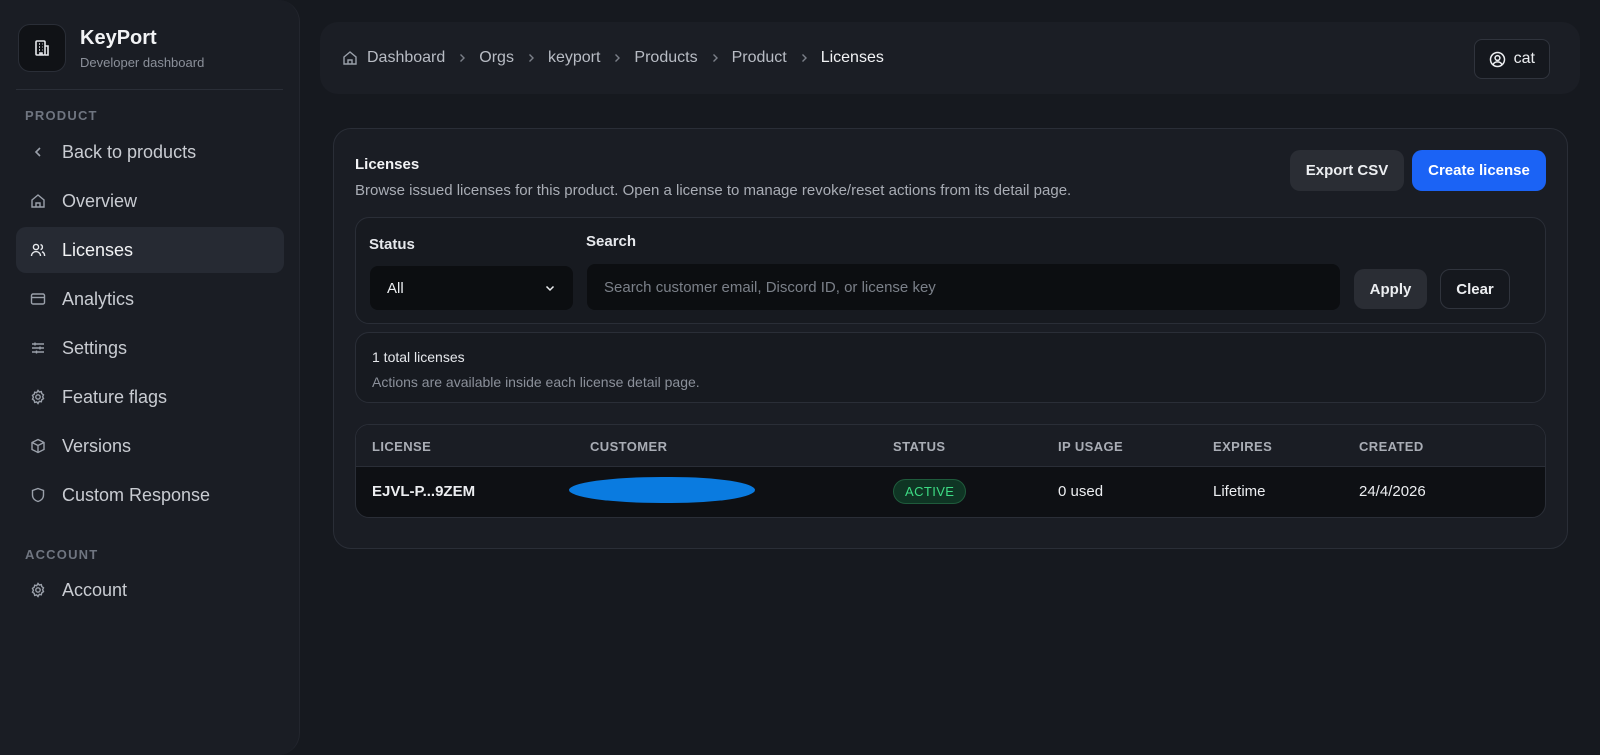  I want to click on sidebar-item-analytics: Analytics, so click(150, 299).